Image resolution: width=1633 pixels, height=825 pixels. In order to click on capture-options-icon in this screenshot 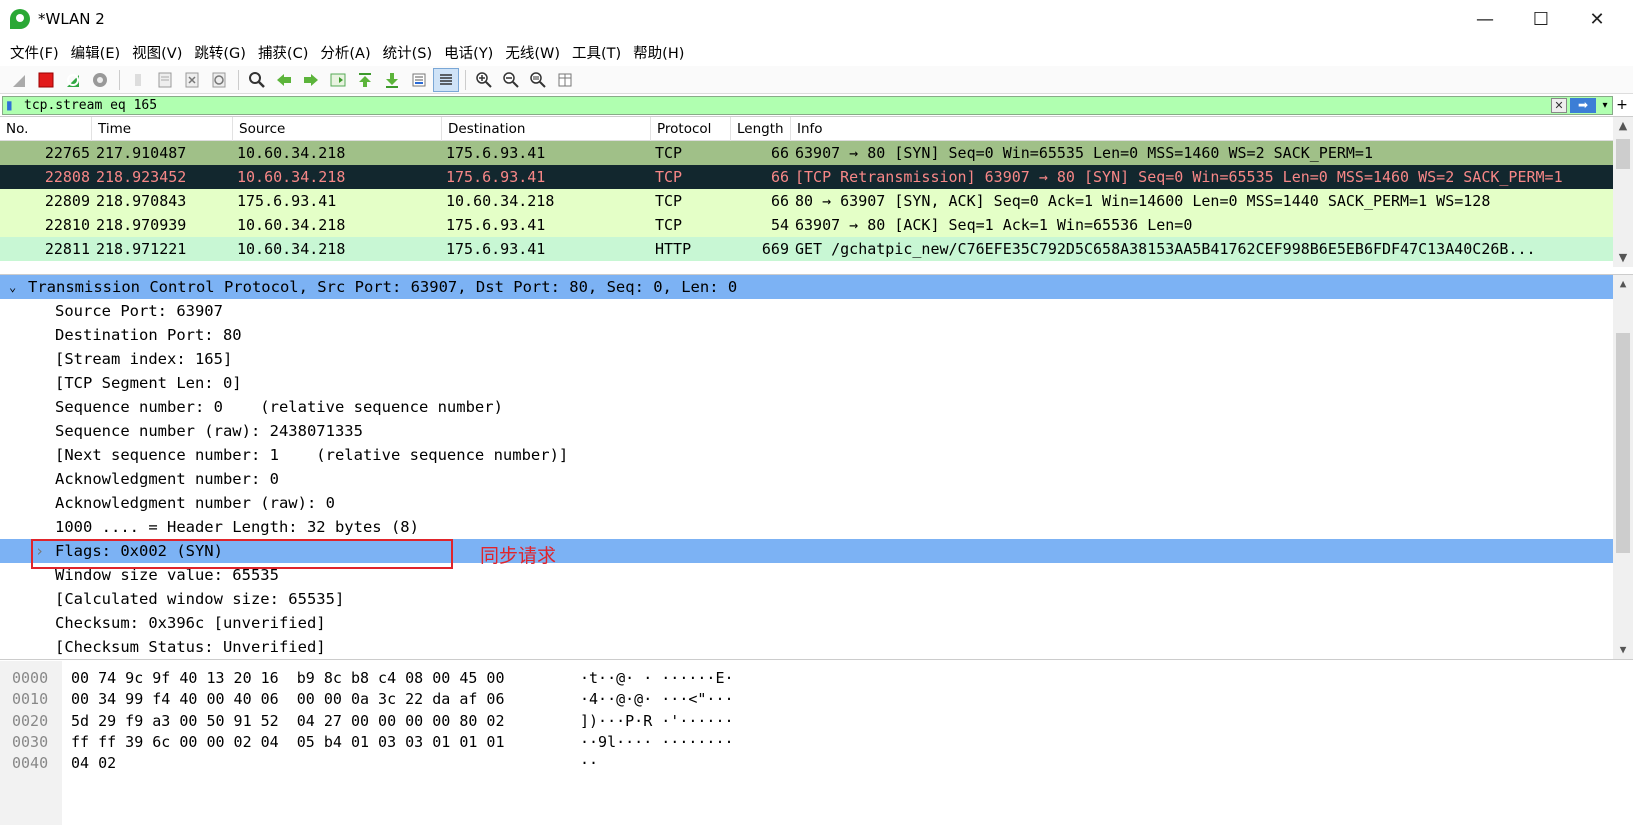, I will do `click(100, 80)`.